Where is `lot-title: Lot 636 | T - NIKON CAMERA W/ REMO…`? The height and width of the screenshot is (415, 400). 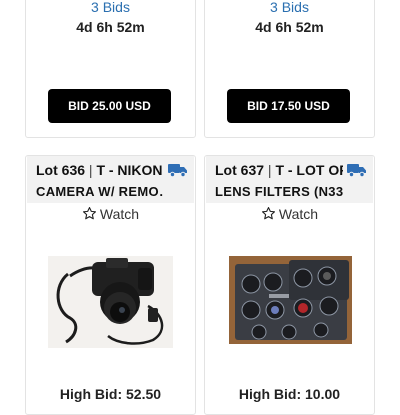
lot-title: Lot 636 | T - NIKON CAMERA W/ REMO… is located at coordinates (110, 179).